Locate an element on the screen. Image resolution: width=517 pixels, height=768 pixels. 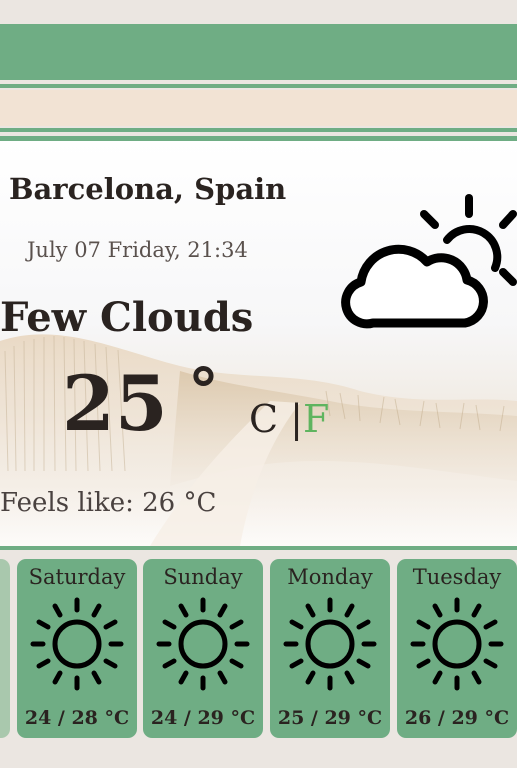
forecast-card: Saturday 24 / 28 °C is located at coordinates (77, 648).